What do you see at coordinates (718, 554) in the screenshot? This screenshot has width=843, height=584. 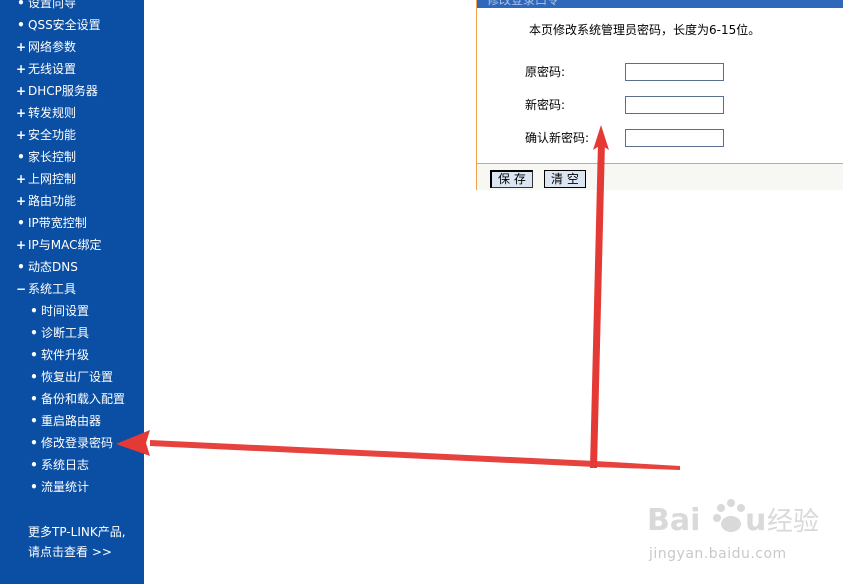 I see `watermark-url: jingyan.baidu.com` at bounding box center [718, 554].